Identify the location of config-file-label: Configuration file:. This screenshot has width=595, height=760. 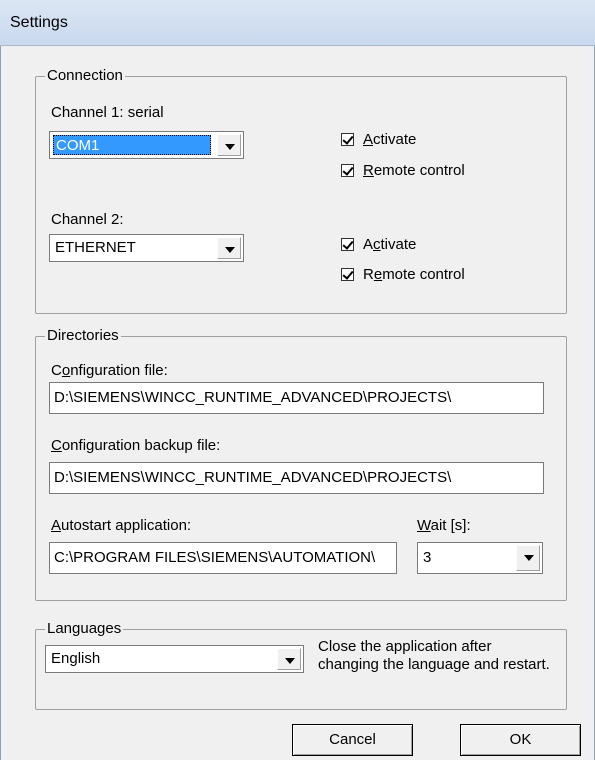
(109, 370).